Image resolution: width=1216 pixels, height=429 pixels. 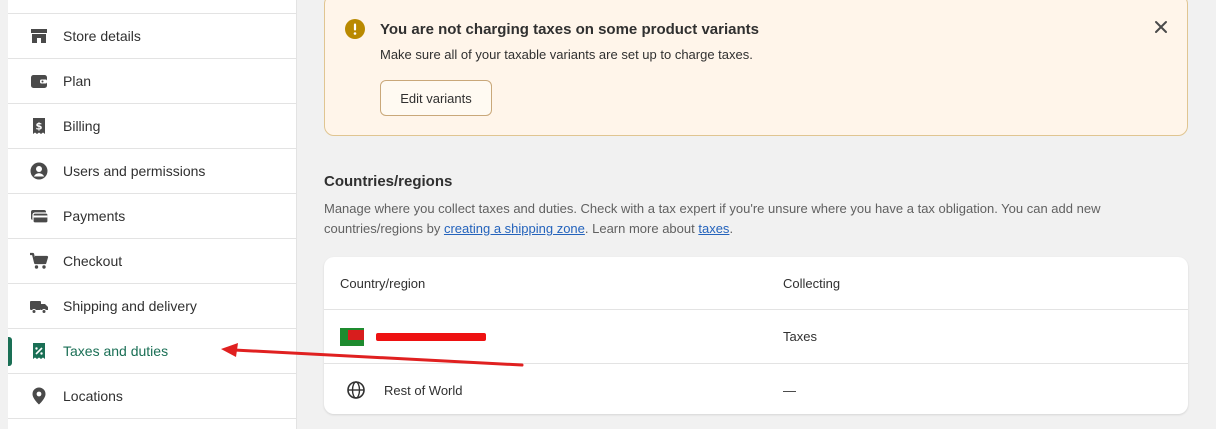 What do you see at coordinates (39, 396) in the screenshot?
I see `location-pin-icon` at bounding box center [39, 396].